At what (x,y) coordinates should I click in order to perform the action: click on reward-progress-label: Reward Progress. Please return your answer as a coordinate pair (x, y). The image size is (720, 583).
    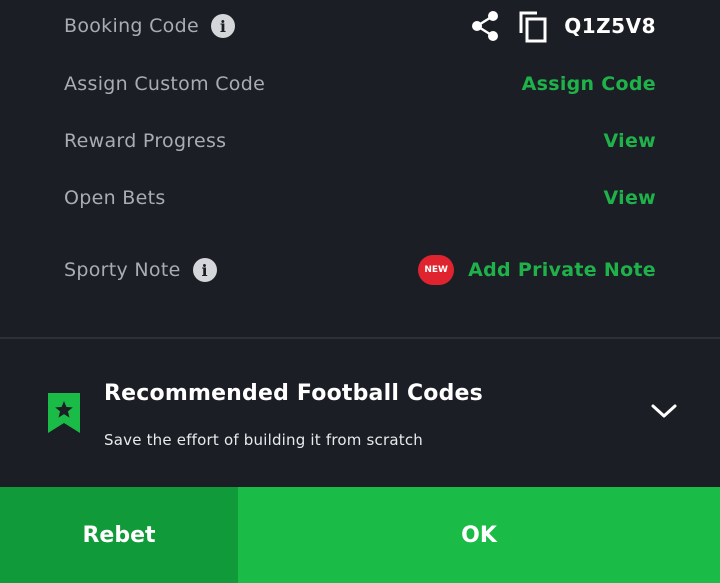
    Looking at the image, I should click on (145, 141).